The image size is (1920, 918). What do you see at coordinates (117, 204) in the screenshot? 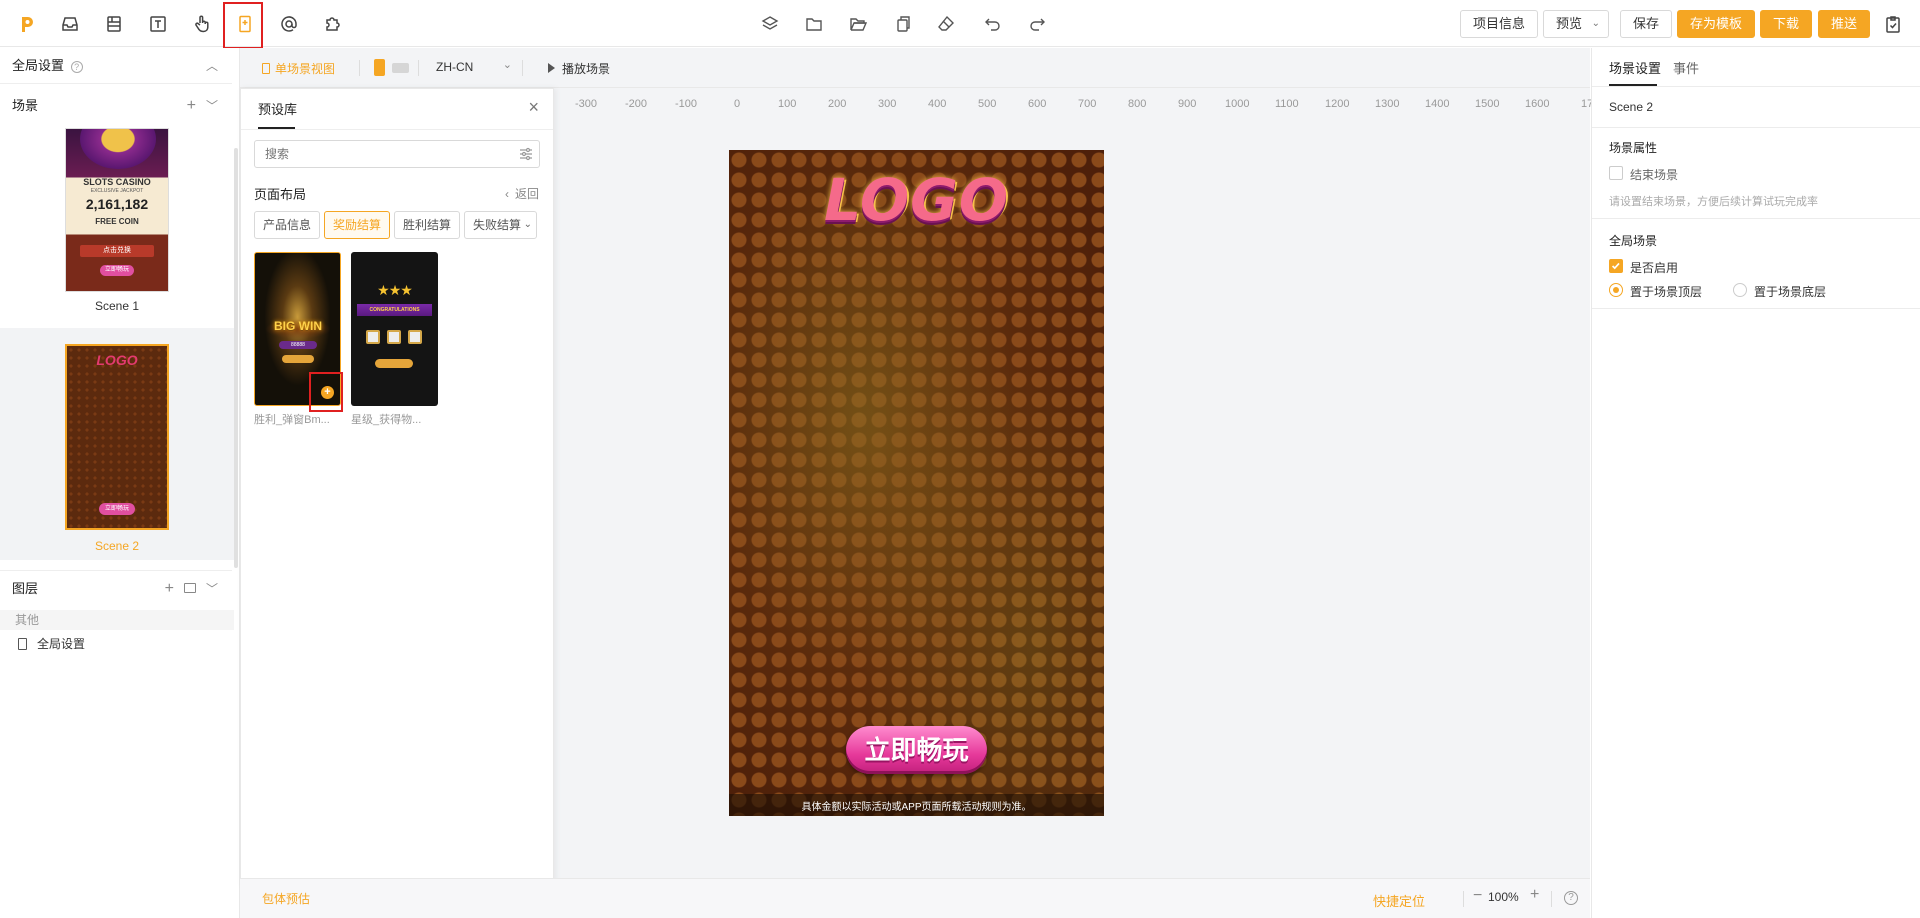
I see `scene-1-amount: 2,161,182` at bounding box center [117, 204].